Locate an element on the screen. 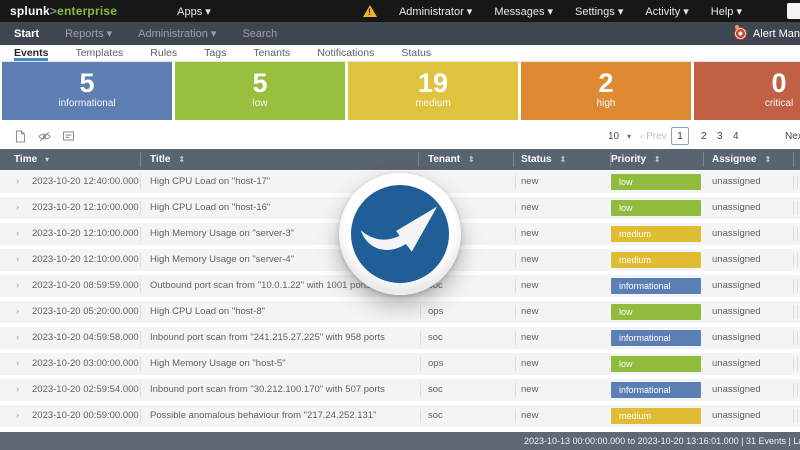 The image size is (800, 450). severity-card-critical: 0 critical is located at coordinates (747, 91).